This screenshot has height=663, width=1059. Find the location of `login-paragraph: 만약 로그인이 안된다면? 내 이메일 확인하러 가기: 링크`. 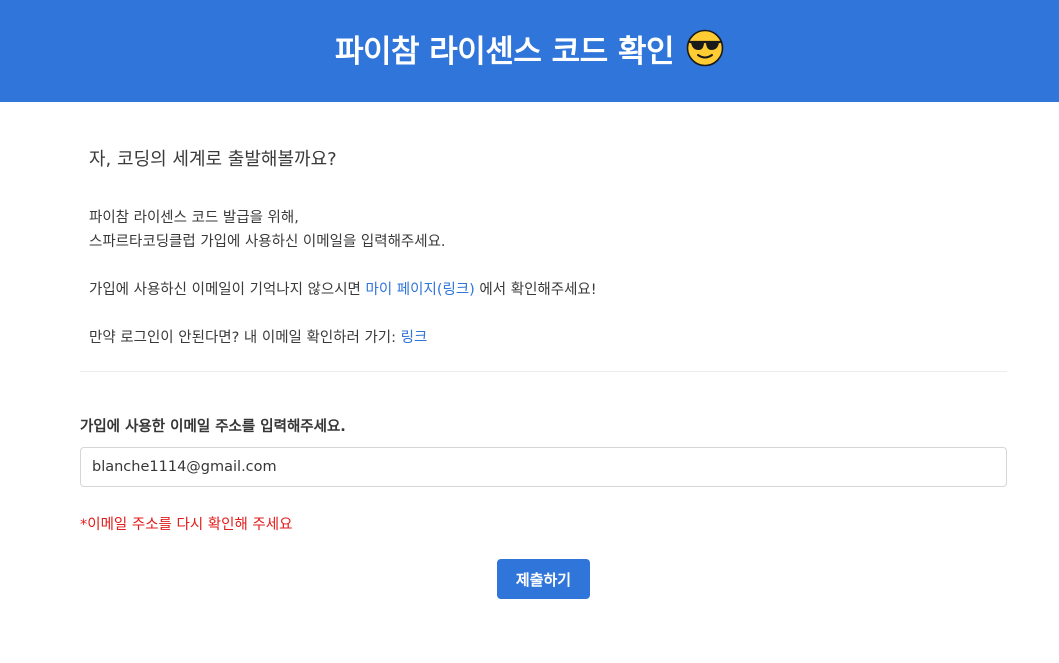

login-paragraph: 만약 로그인이 안된다면? 내 이메일 확인하러 가기: 링크 is located at coordinates (258, 338).